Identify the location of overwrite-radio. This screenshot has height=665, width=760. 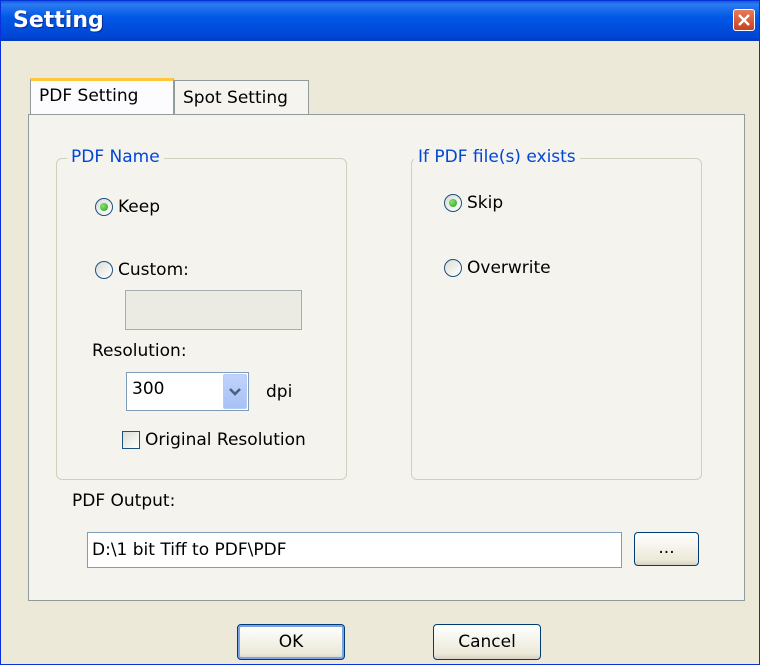
(453, 268).